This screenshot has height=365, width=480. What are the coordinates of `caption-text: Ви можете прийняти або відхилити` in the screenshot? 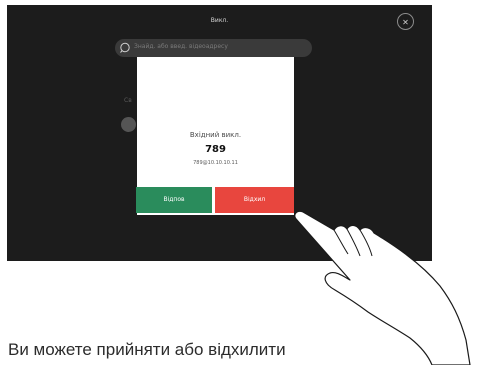 It's located at (147, 349).